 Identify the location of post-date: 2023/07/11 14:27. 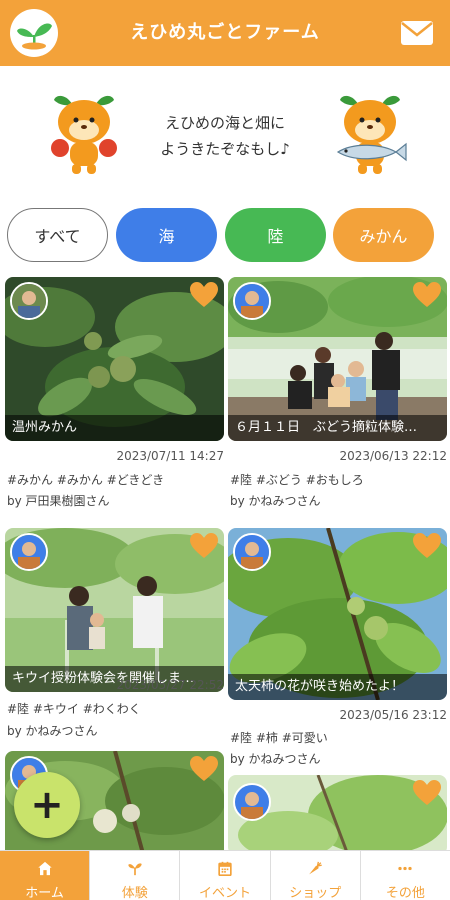
(170, 456).